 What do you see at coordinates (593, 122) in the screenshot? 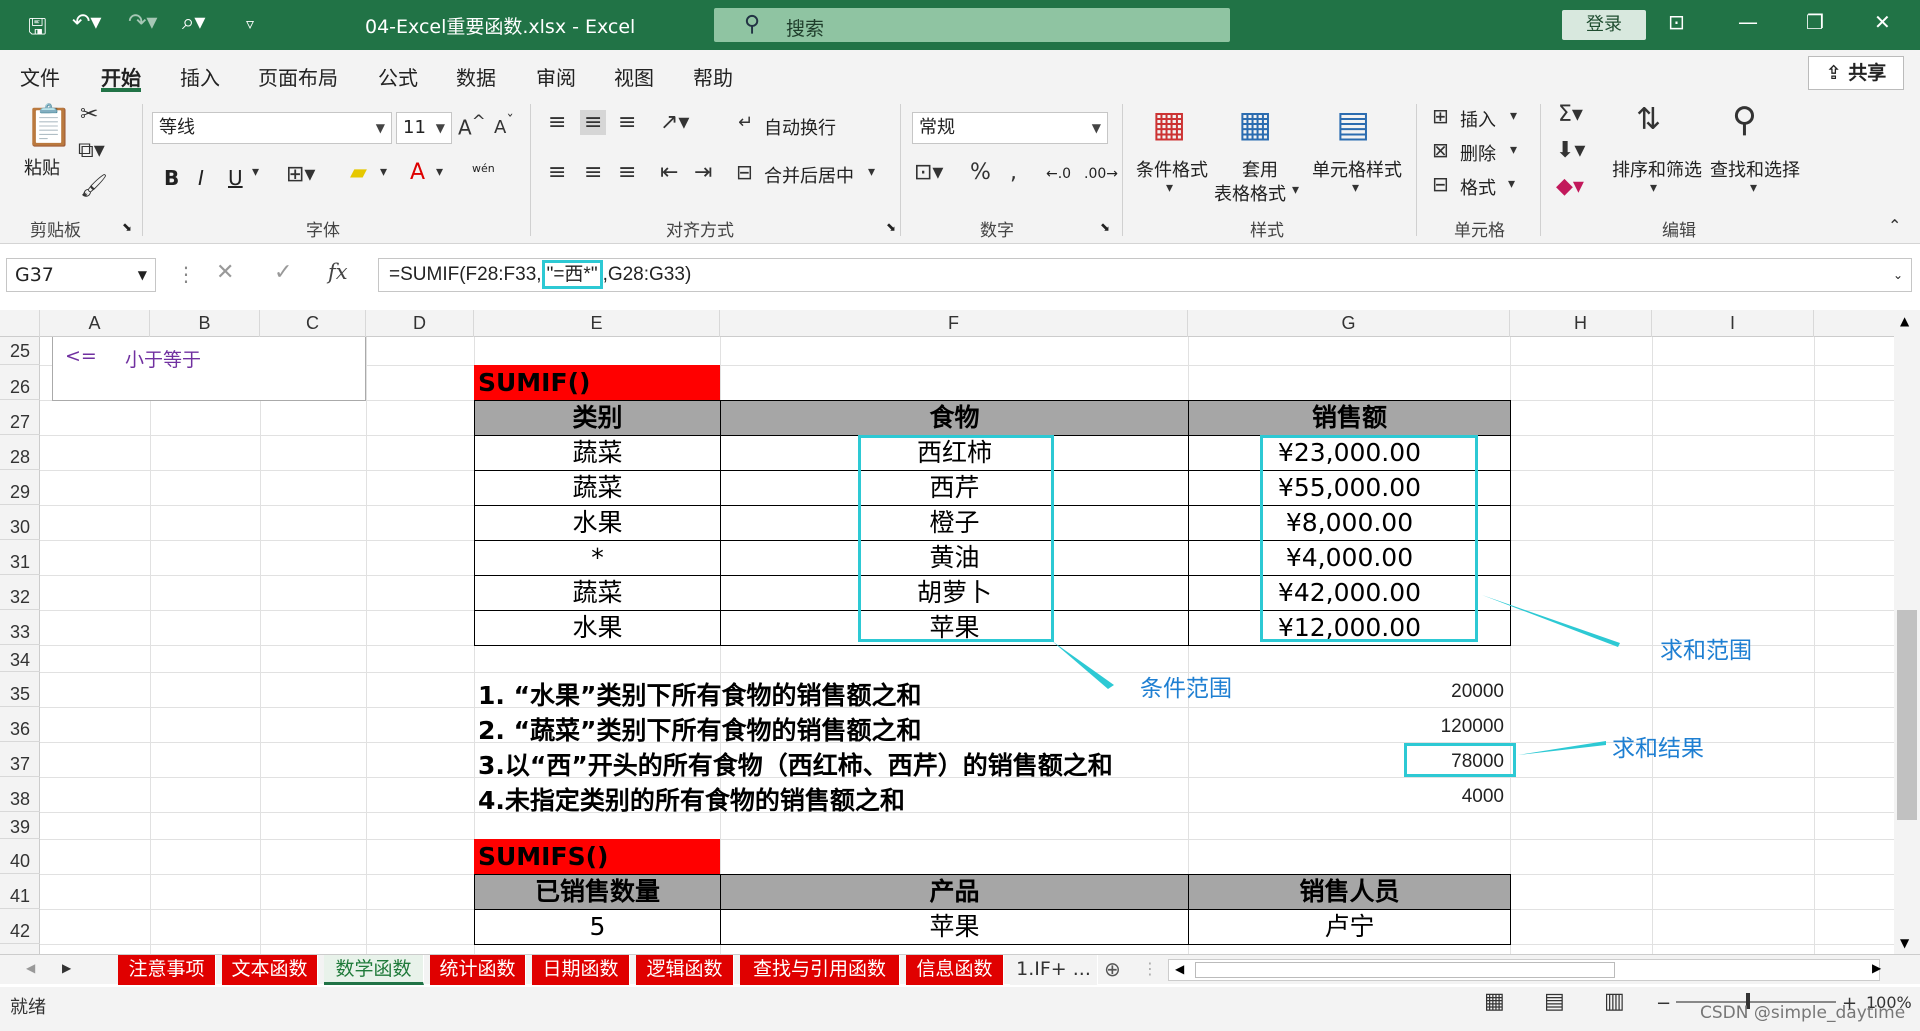
I see `align-middle-icon: ≡` at bounding box center [593, 122].